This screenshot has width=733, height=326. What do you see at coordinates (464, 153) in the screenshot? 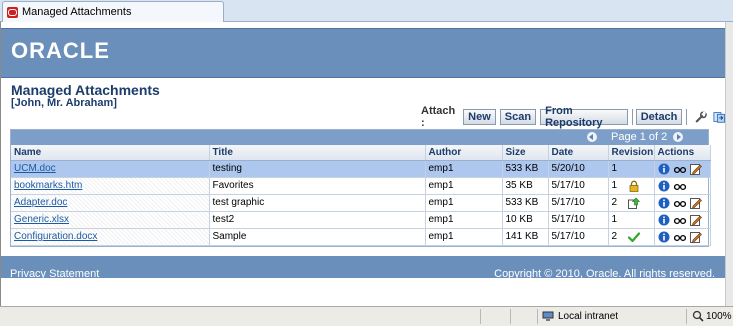
I see `column-header-author: Author` at bounding box center [464, 153].